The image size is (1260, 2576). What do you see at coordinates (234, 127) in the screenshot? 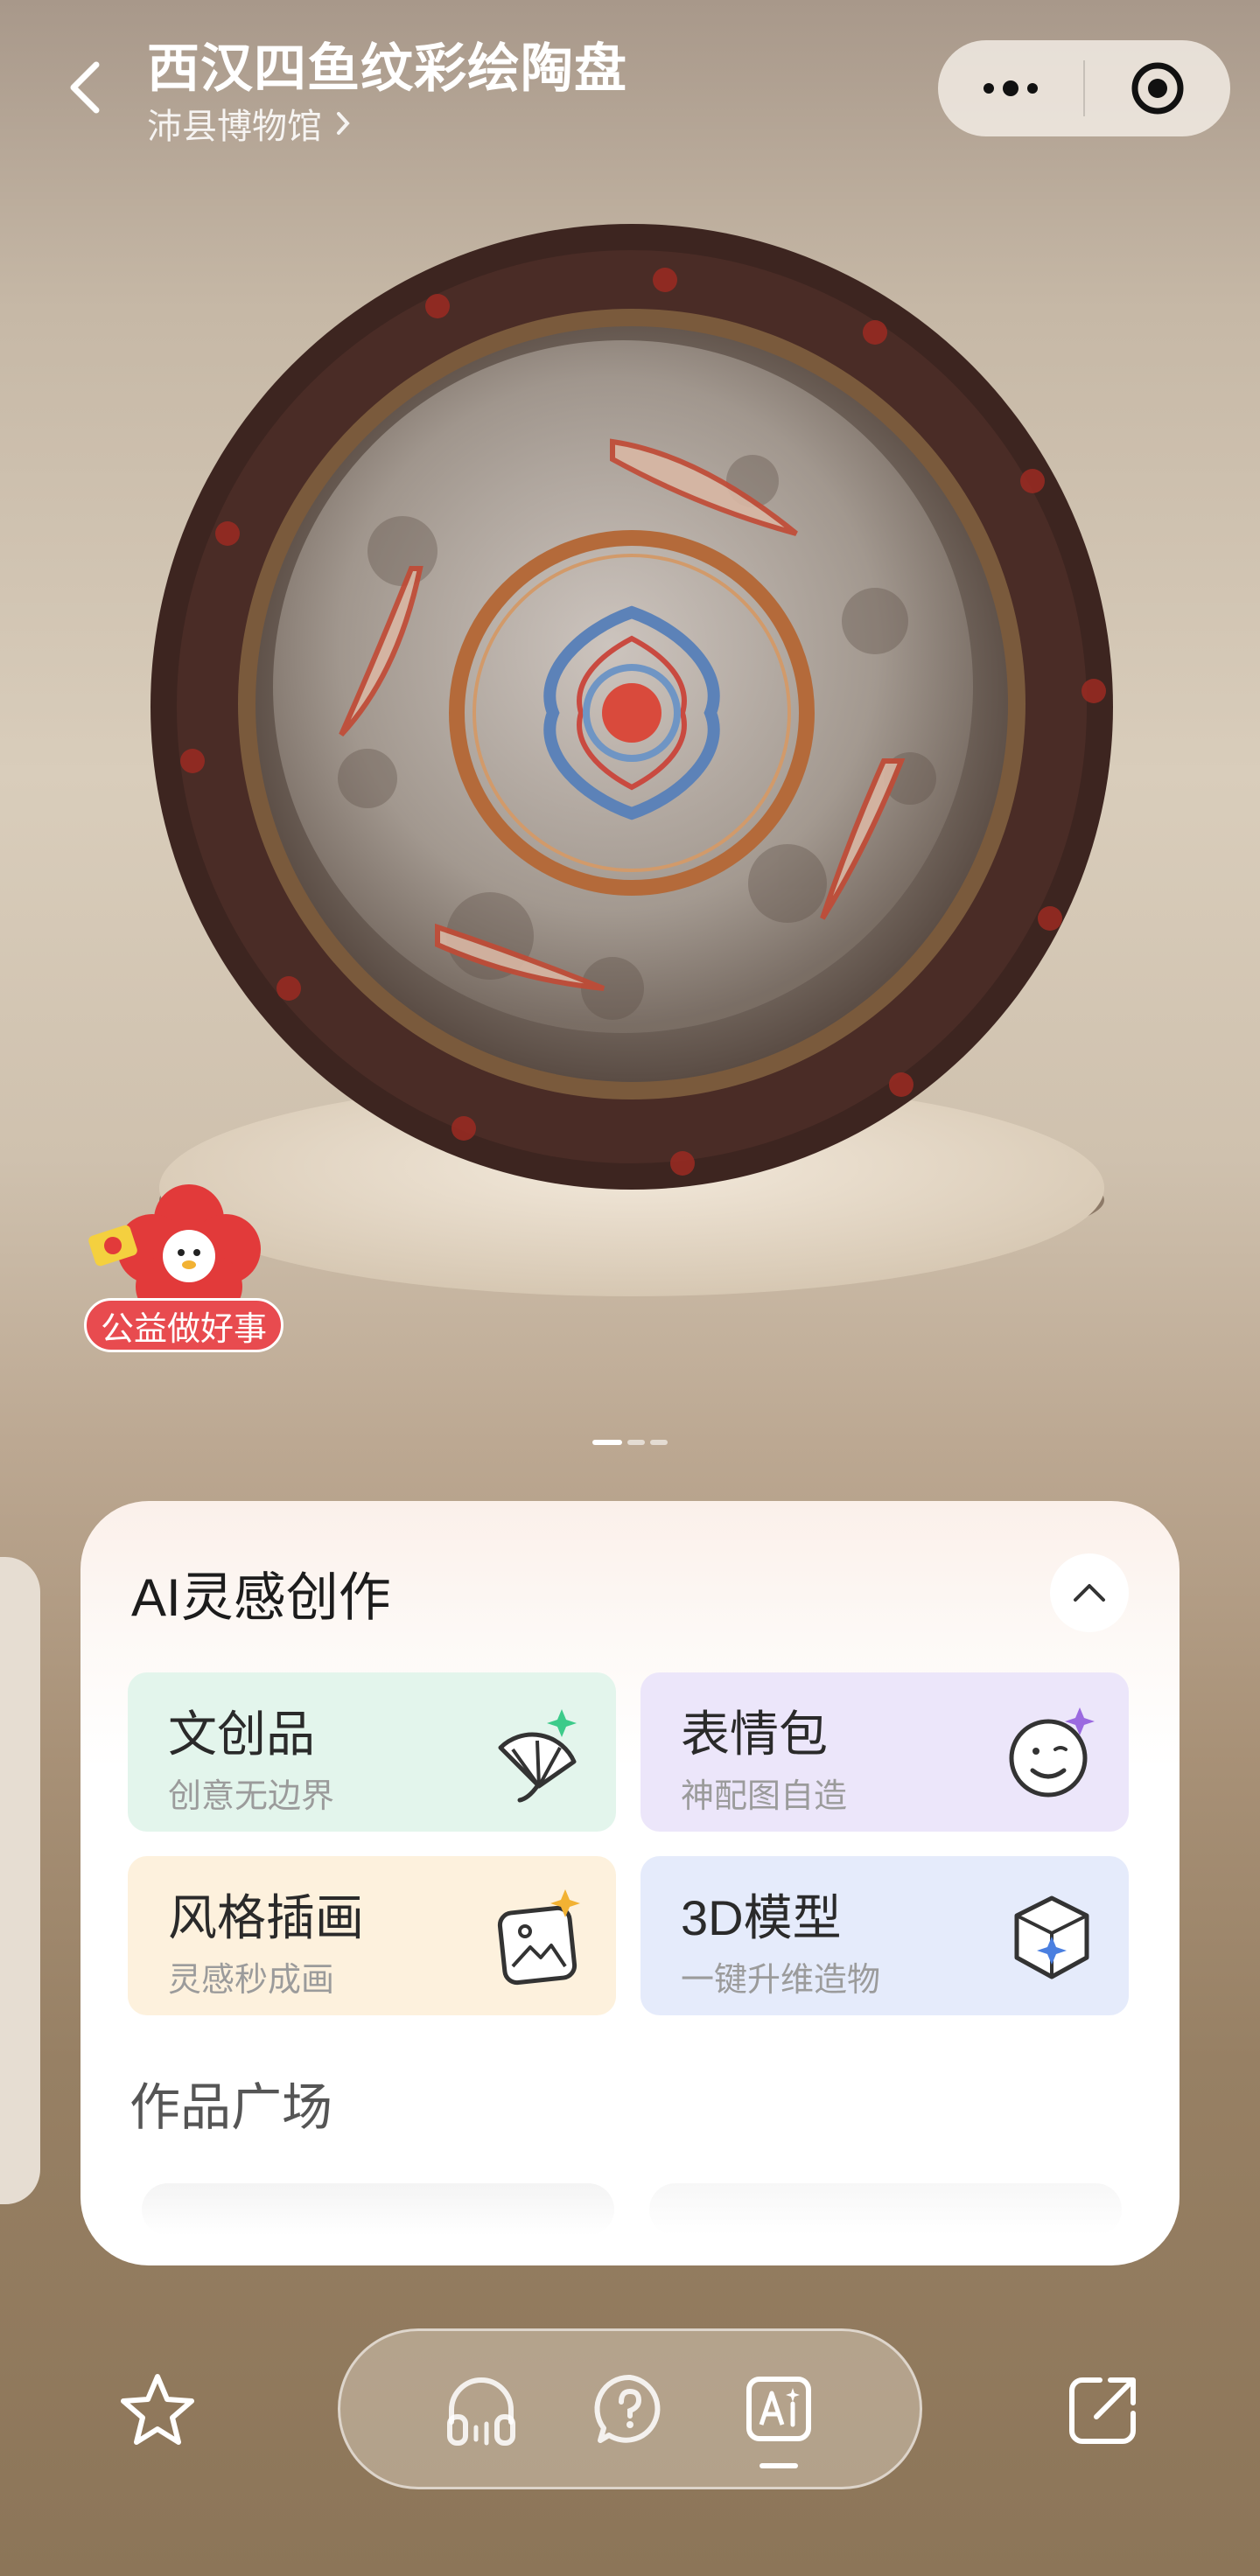
I see `museum-name: 沛县博物馆` at bounding box center [234, 127].